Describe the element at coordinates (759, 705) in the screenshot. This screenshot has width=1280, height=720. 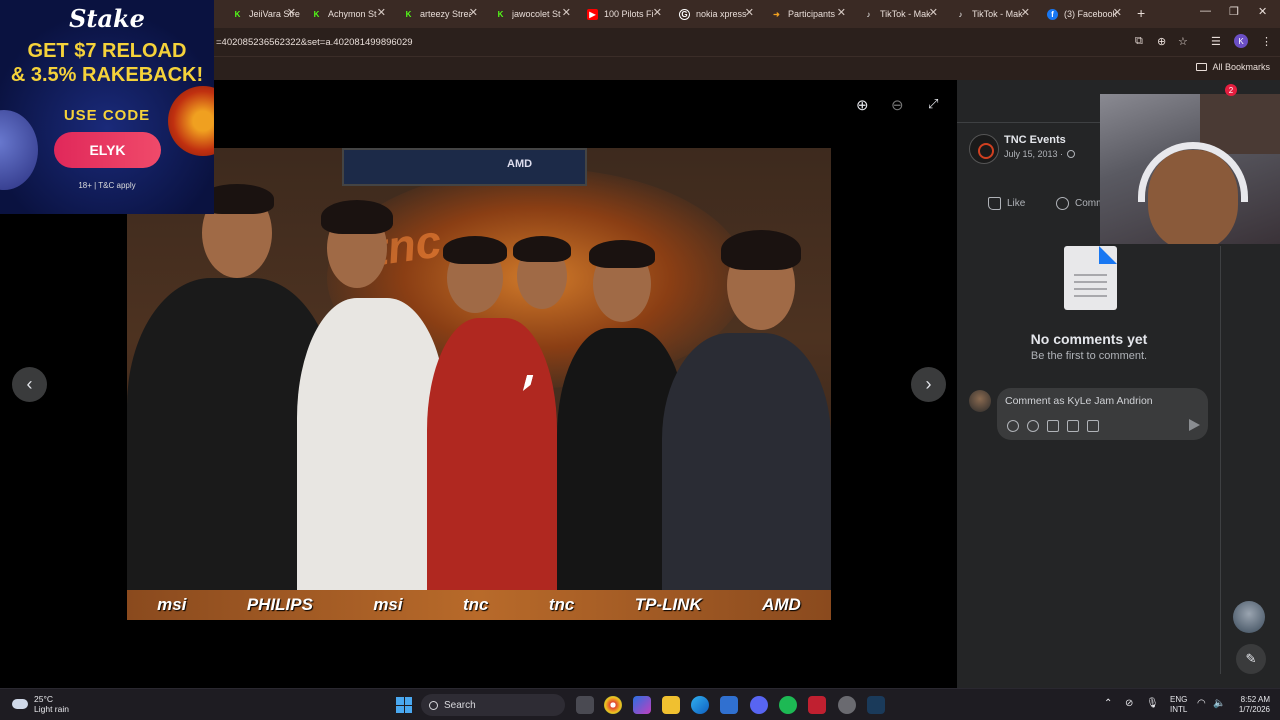
I see `discord-icon` at that location.